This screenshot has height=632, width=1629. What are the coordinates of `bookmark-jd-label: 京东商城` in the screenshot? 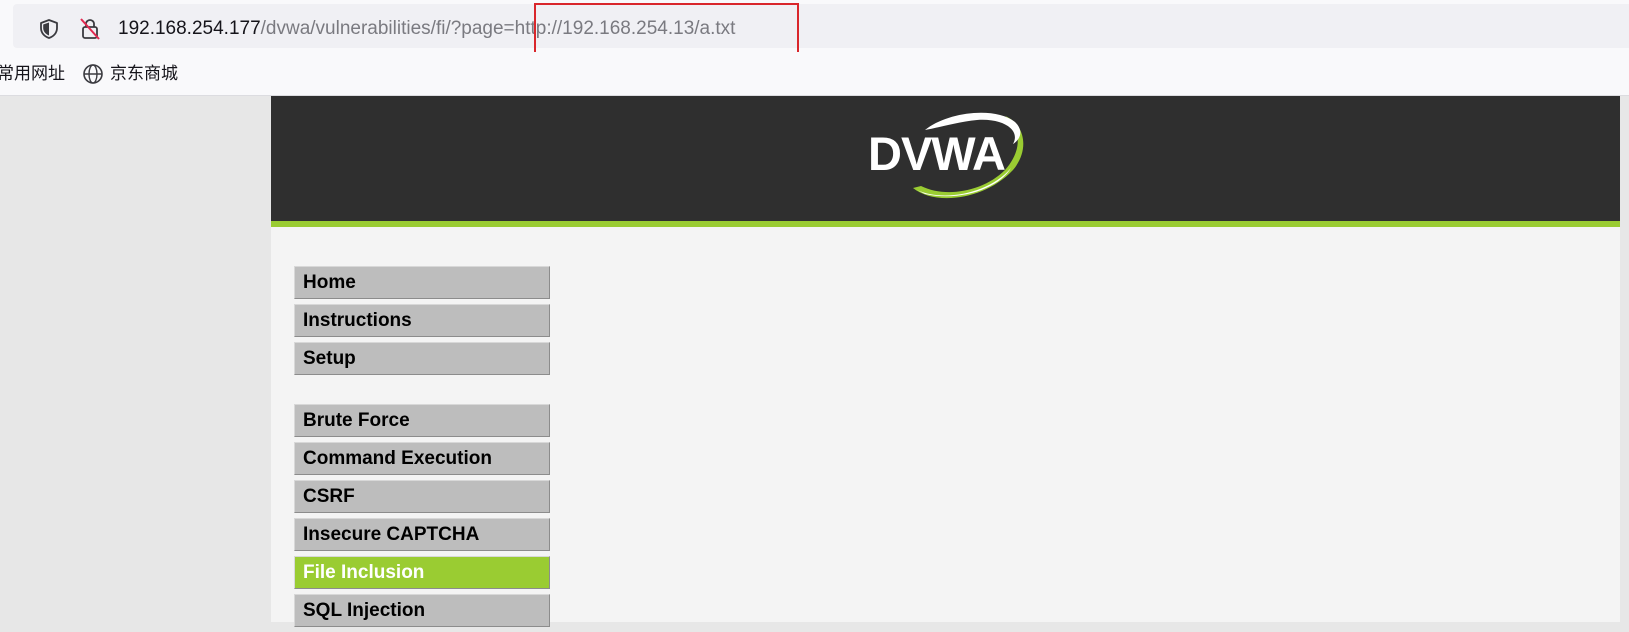 It's located at (144, 74).